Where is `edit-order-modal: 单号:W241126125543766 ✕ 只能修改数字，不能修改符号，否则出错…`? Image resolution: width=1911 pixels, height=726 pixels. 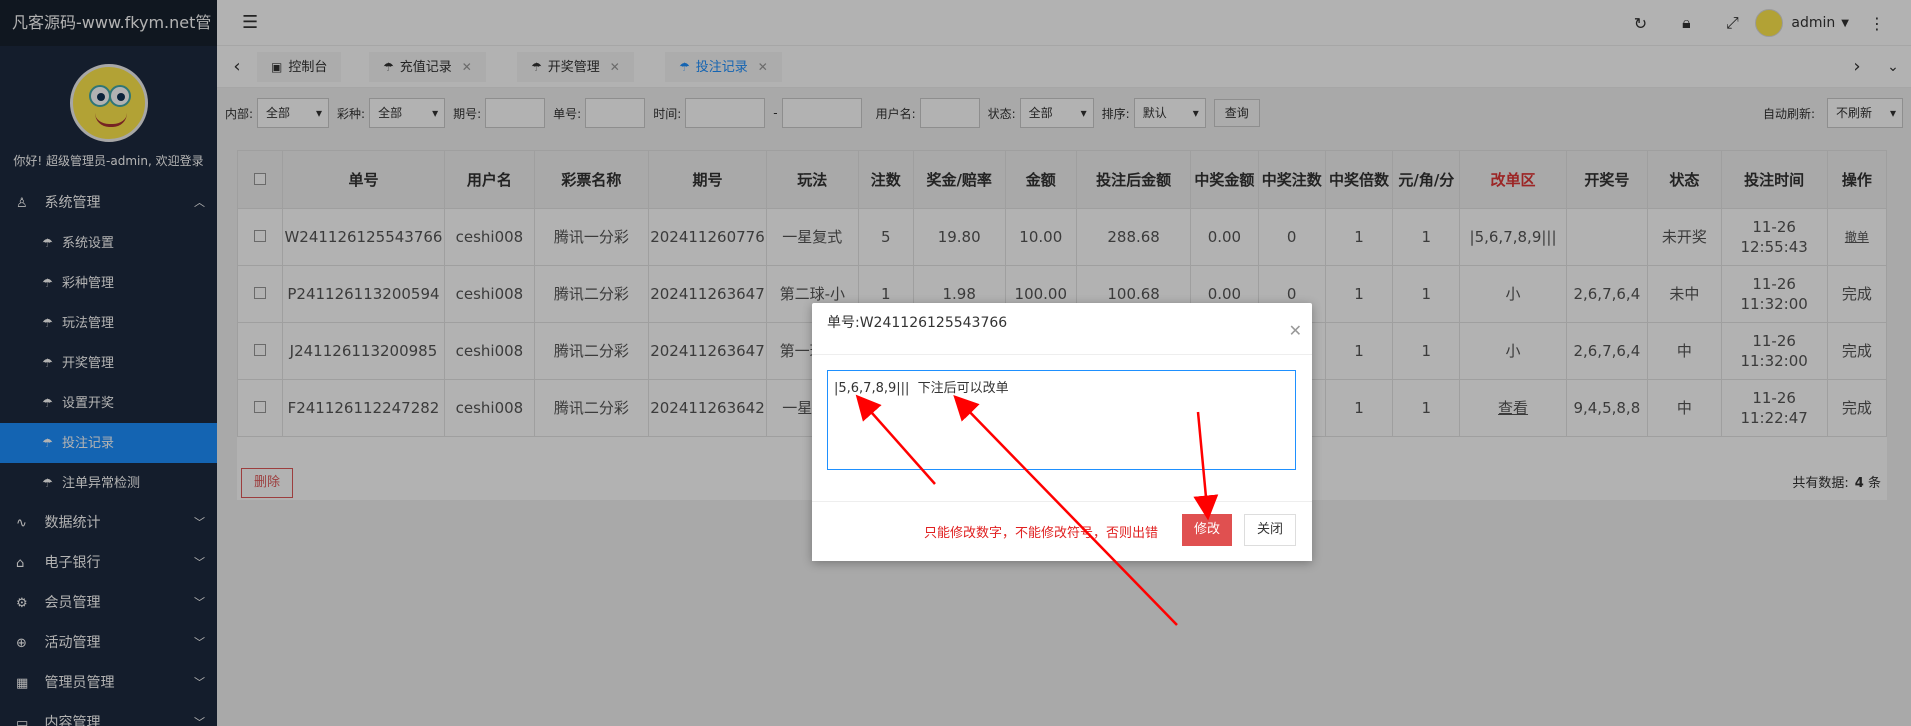 edit-order-modal: 单号:W241126125543766 ✕ 只能修改数字，不能修改符号，否则出错… is located at coordinates (1062, 432).